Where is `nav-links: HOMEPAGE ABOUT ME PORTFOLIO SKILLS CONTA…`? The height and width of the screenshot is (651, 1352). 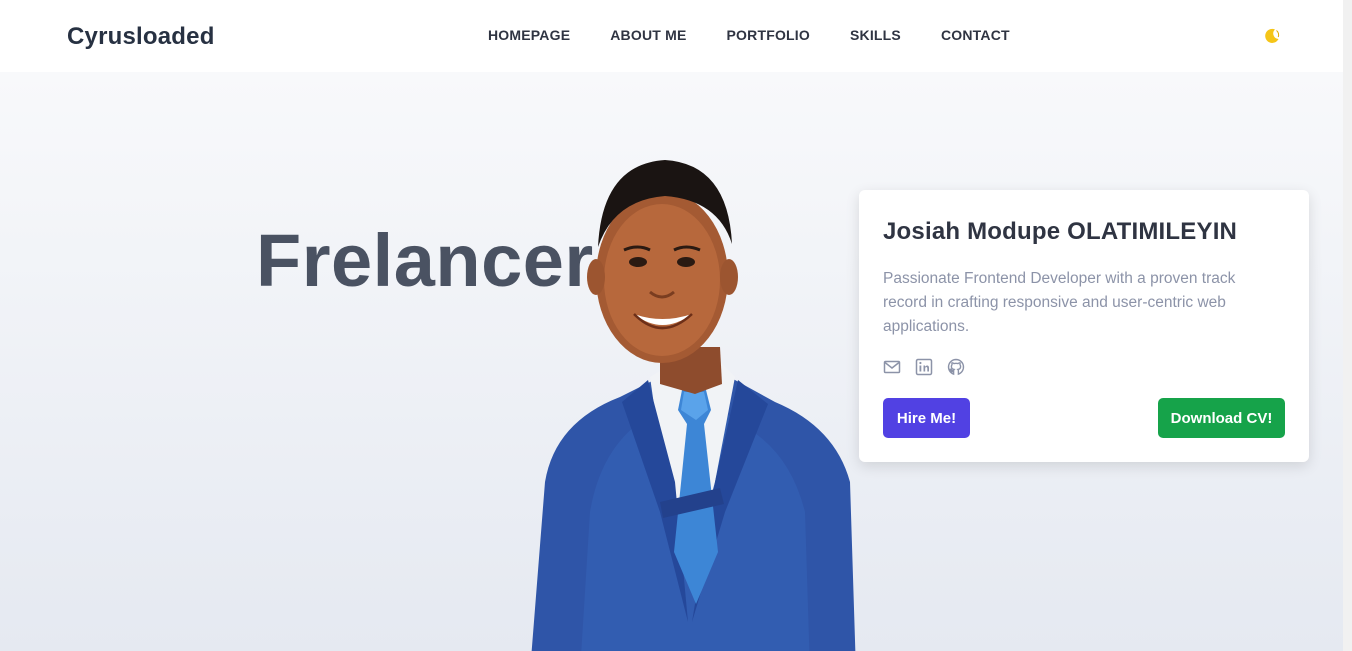 nav-links: HOMEPAGE ABOUT ME PORTFOLIO SKILLS CONTA… is located at coordinates (769, 35).